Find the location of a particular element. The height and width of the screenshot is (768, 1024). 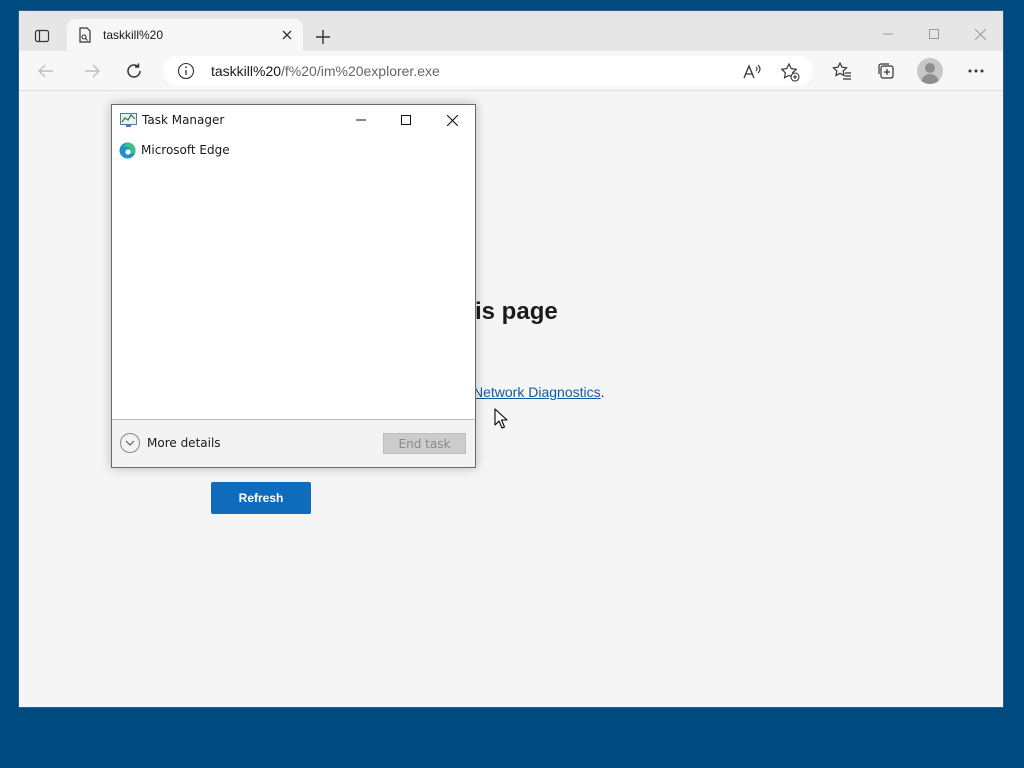

address-bar: taskkill%20/f%20/im%20explorer.exe is located at coordinates (488, 71).